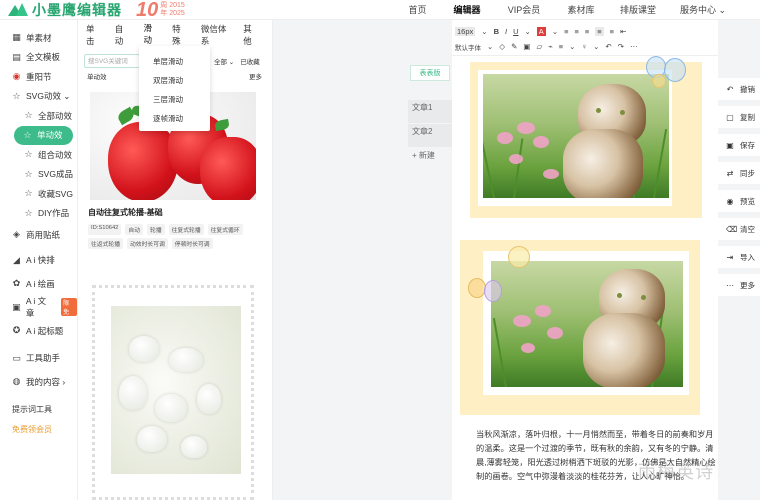 Image resolution: width=760 pixels, height=500 pixels. Describe the element at coordinates (468, 47) in the screenshot. I see `font-family-select: 默认字体` at that location.